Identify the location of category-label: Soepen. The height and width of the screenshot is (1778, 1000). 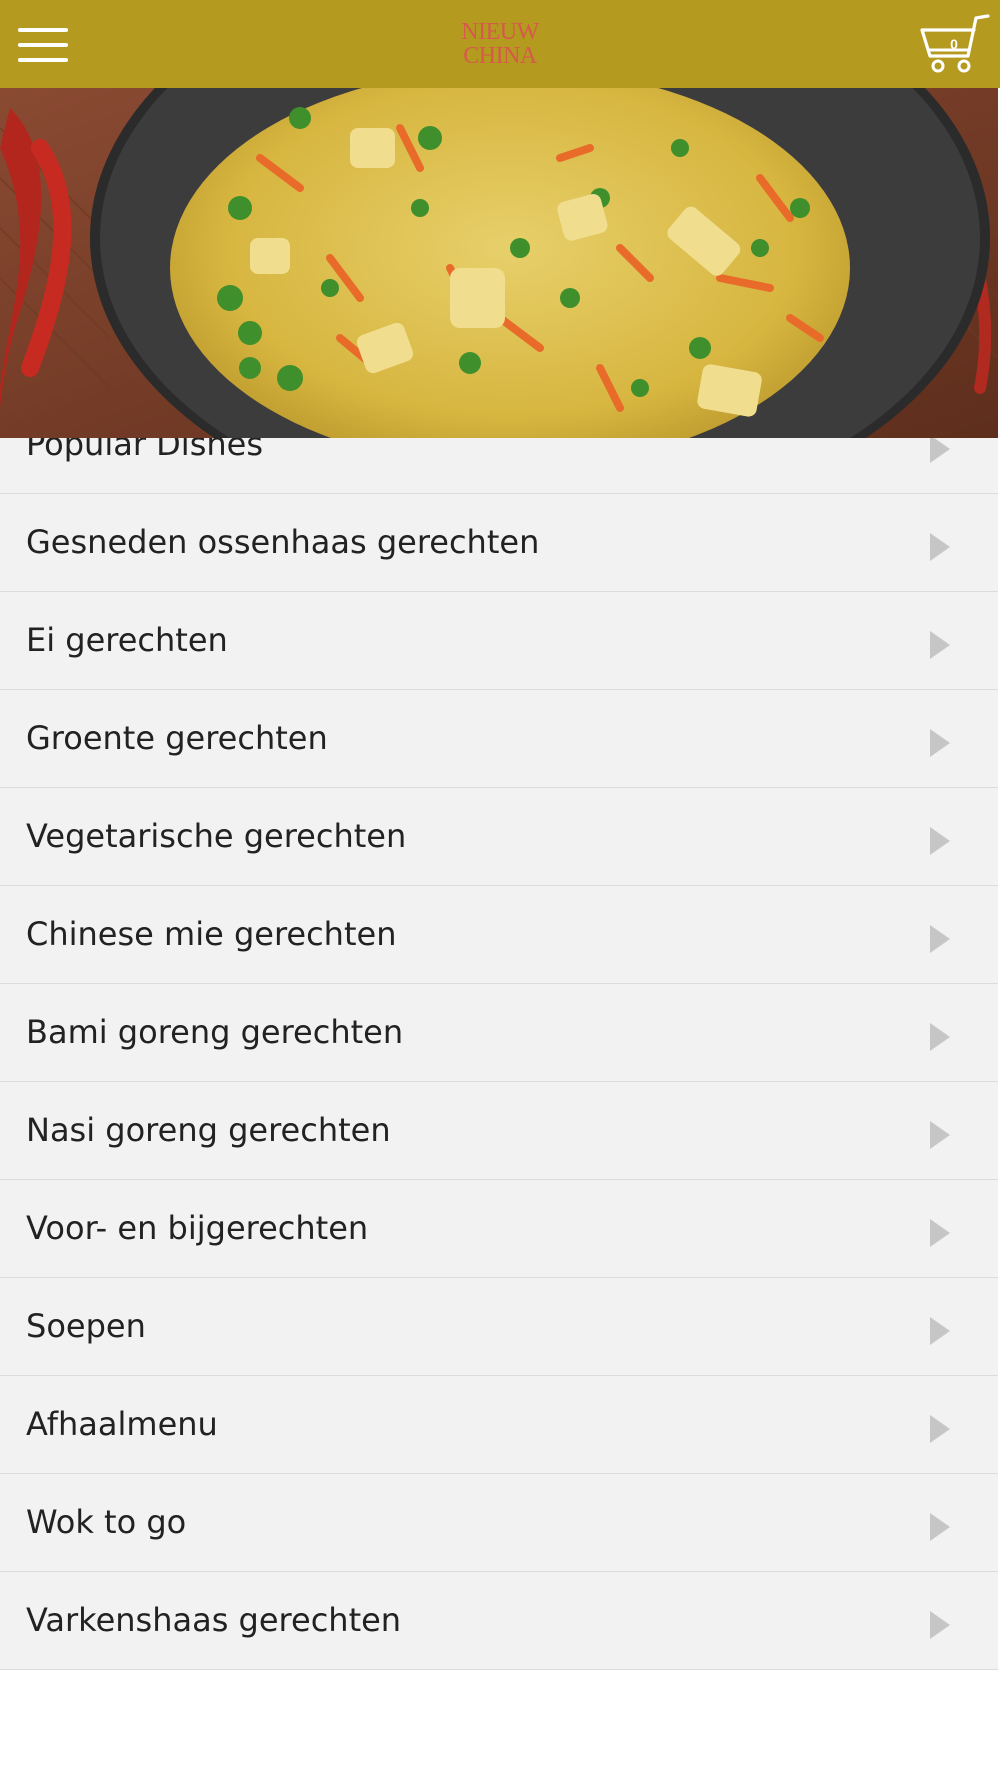
(86, 1326).